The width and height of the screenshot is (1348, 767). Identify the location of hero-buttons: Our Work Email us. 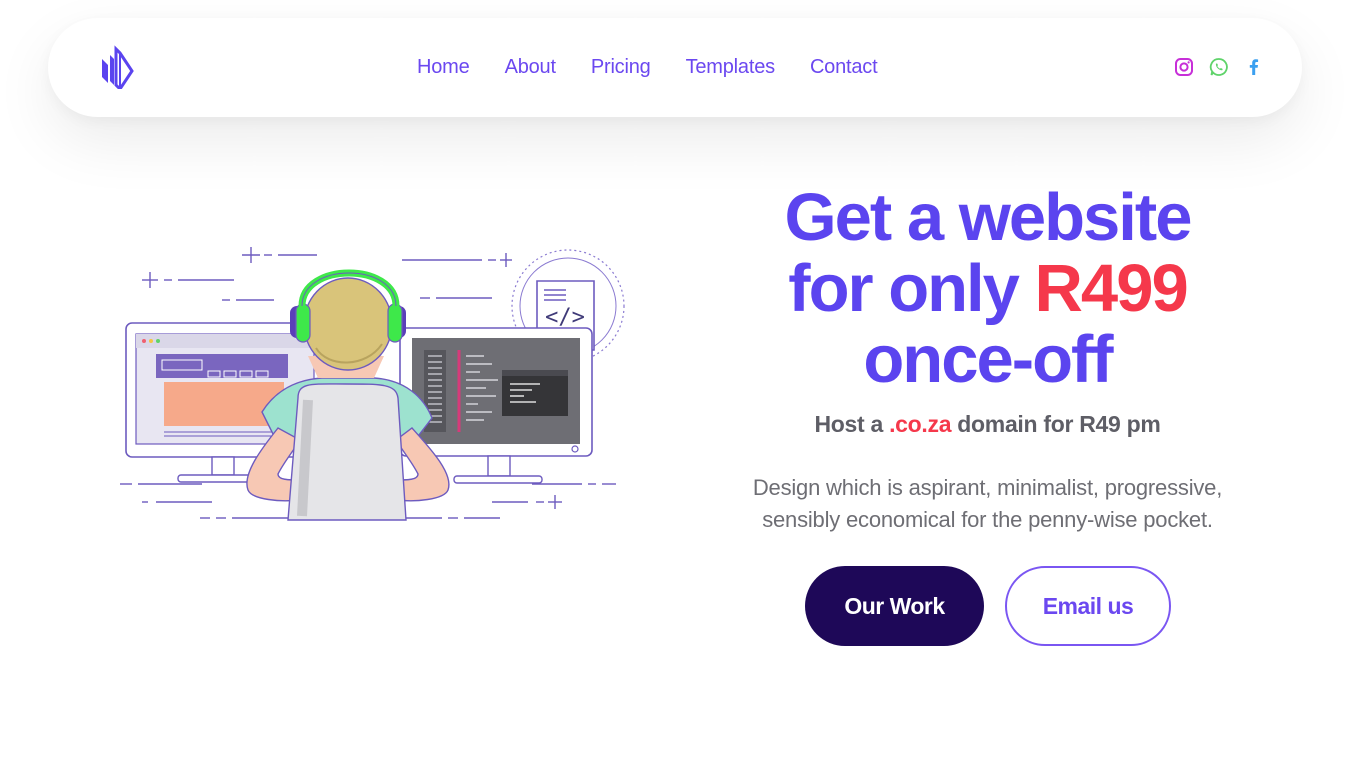
(988, 606).